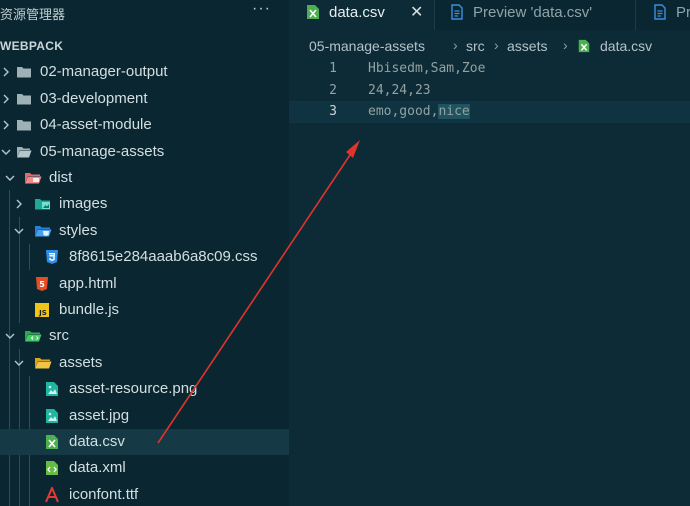 The image size is (690, 506). What do you see at coordinates (144, 178) in the screenshot?
I see `tree-item-dist: dist` at bounding box center [144, 178].